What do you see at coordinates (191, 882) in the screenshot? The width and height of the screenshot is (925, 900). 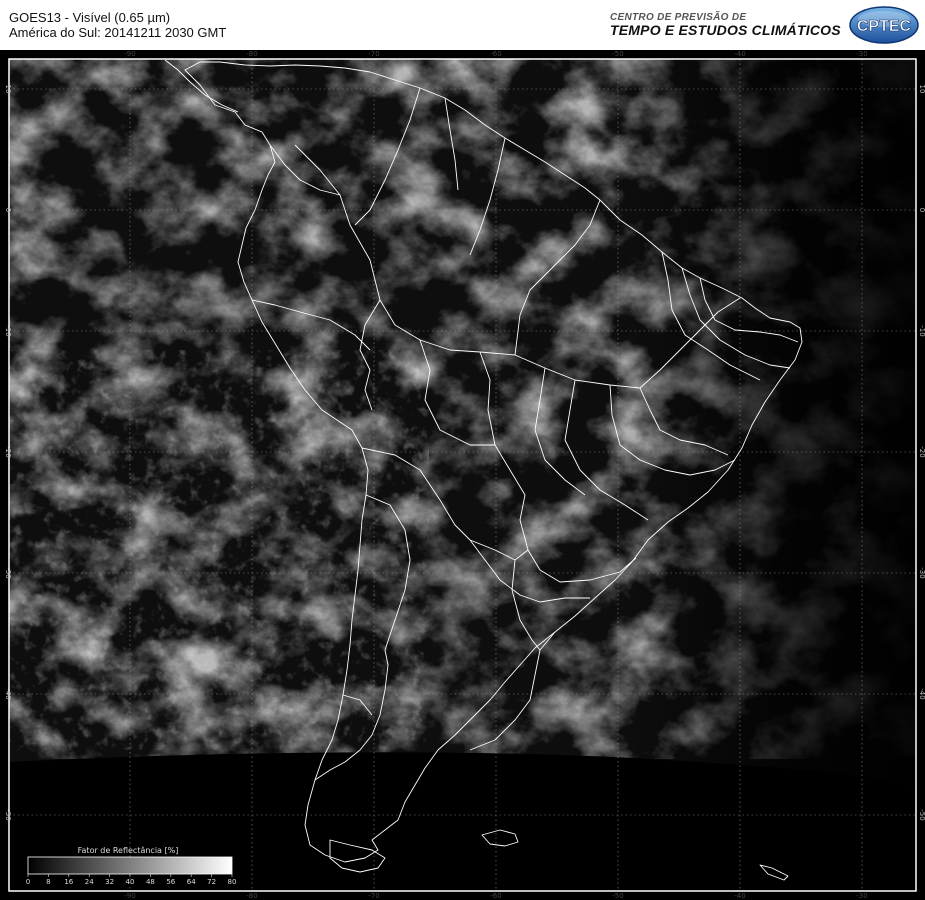 I see `legend-tick-label: 64` at bounding box center [191, 882].